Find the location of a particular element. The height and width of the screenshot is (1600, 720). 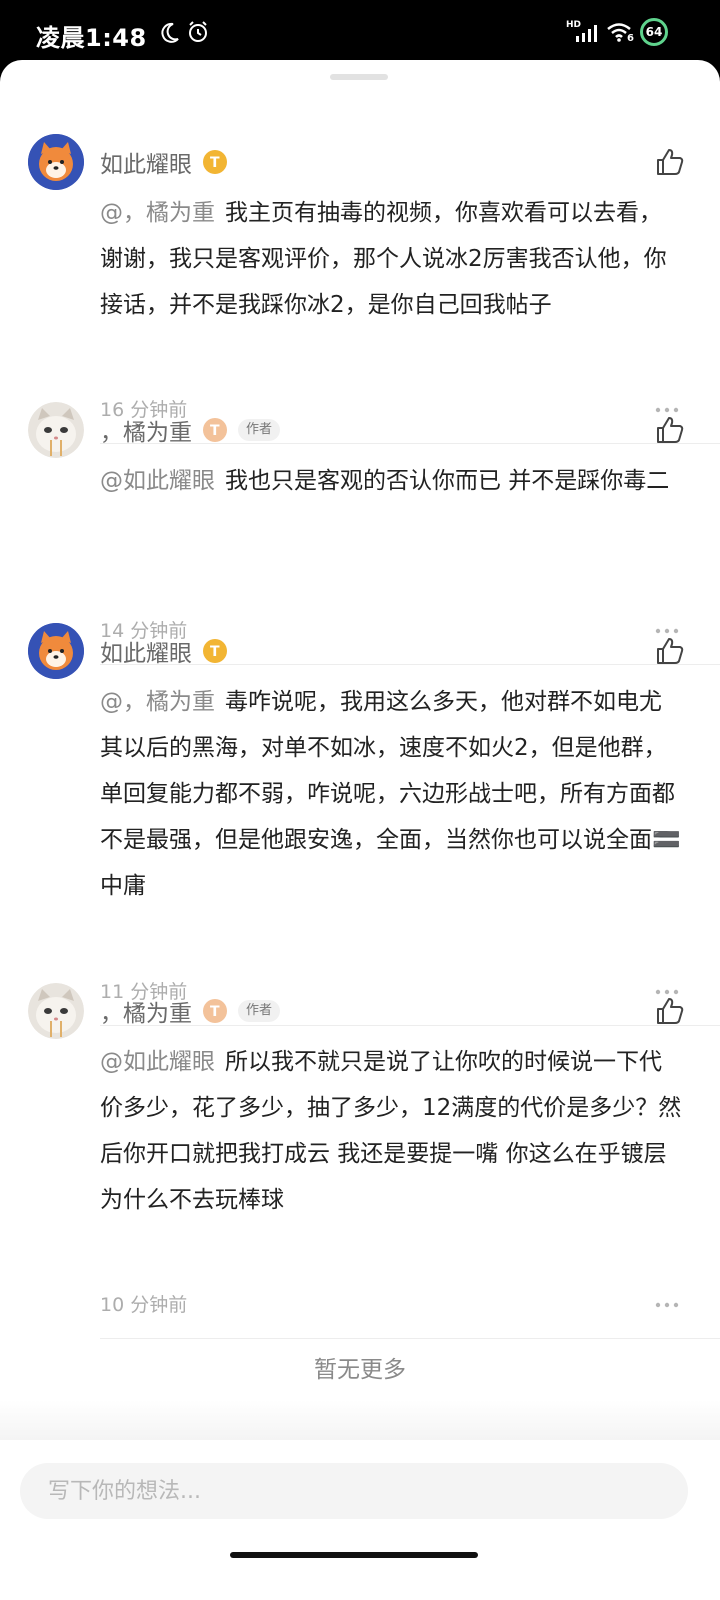

signal-icon is located at coordinates (586, 33).